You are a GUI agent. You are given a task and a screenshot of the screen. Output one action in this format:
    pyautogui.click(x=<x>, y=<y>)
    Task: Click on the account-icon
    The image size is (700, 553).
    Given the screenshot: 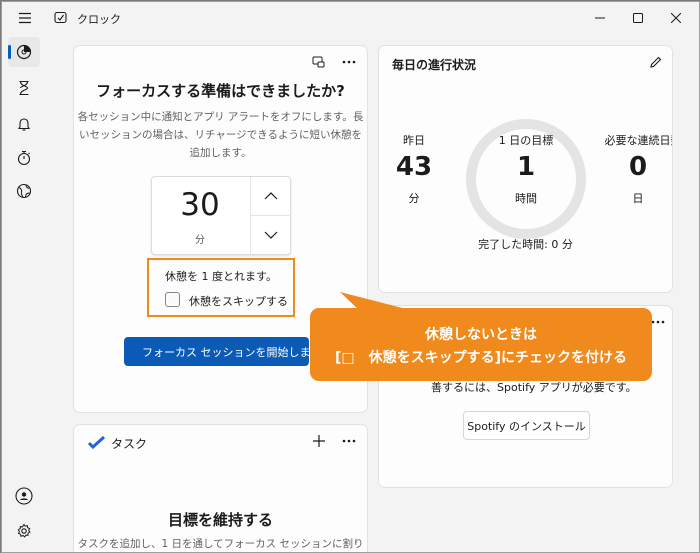 What is the action you would take?
    pyautogui.click(x=24, y=496)
    